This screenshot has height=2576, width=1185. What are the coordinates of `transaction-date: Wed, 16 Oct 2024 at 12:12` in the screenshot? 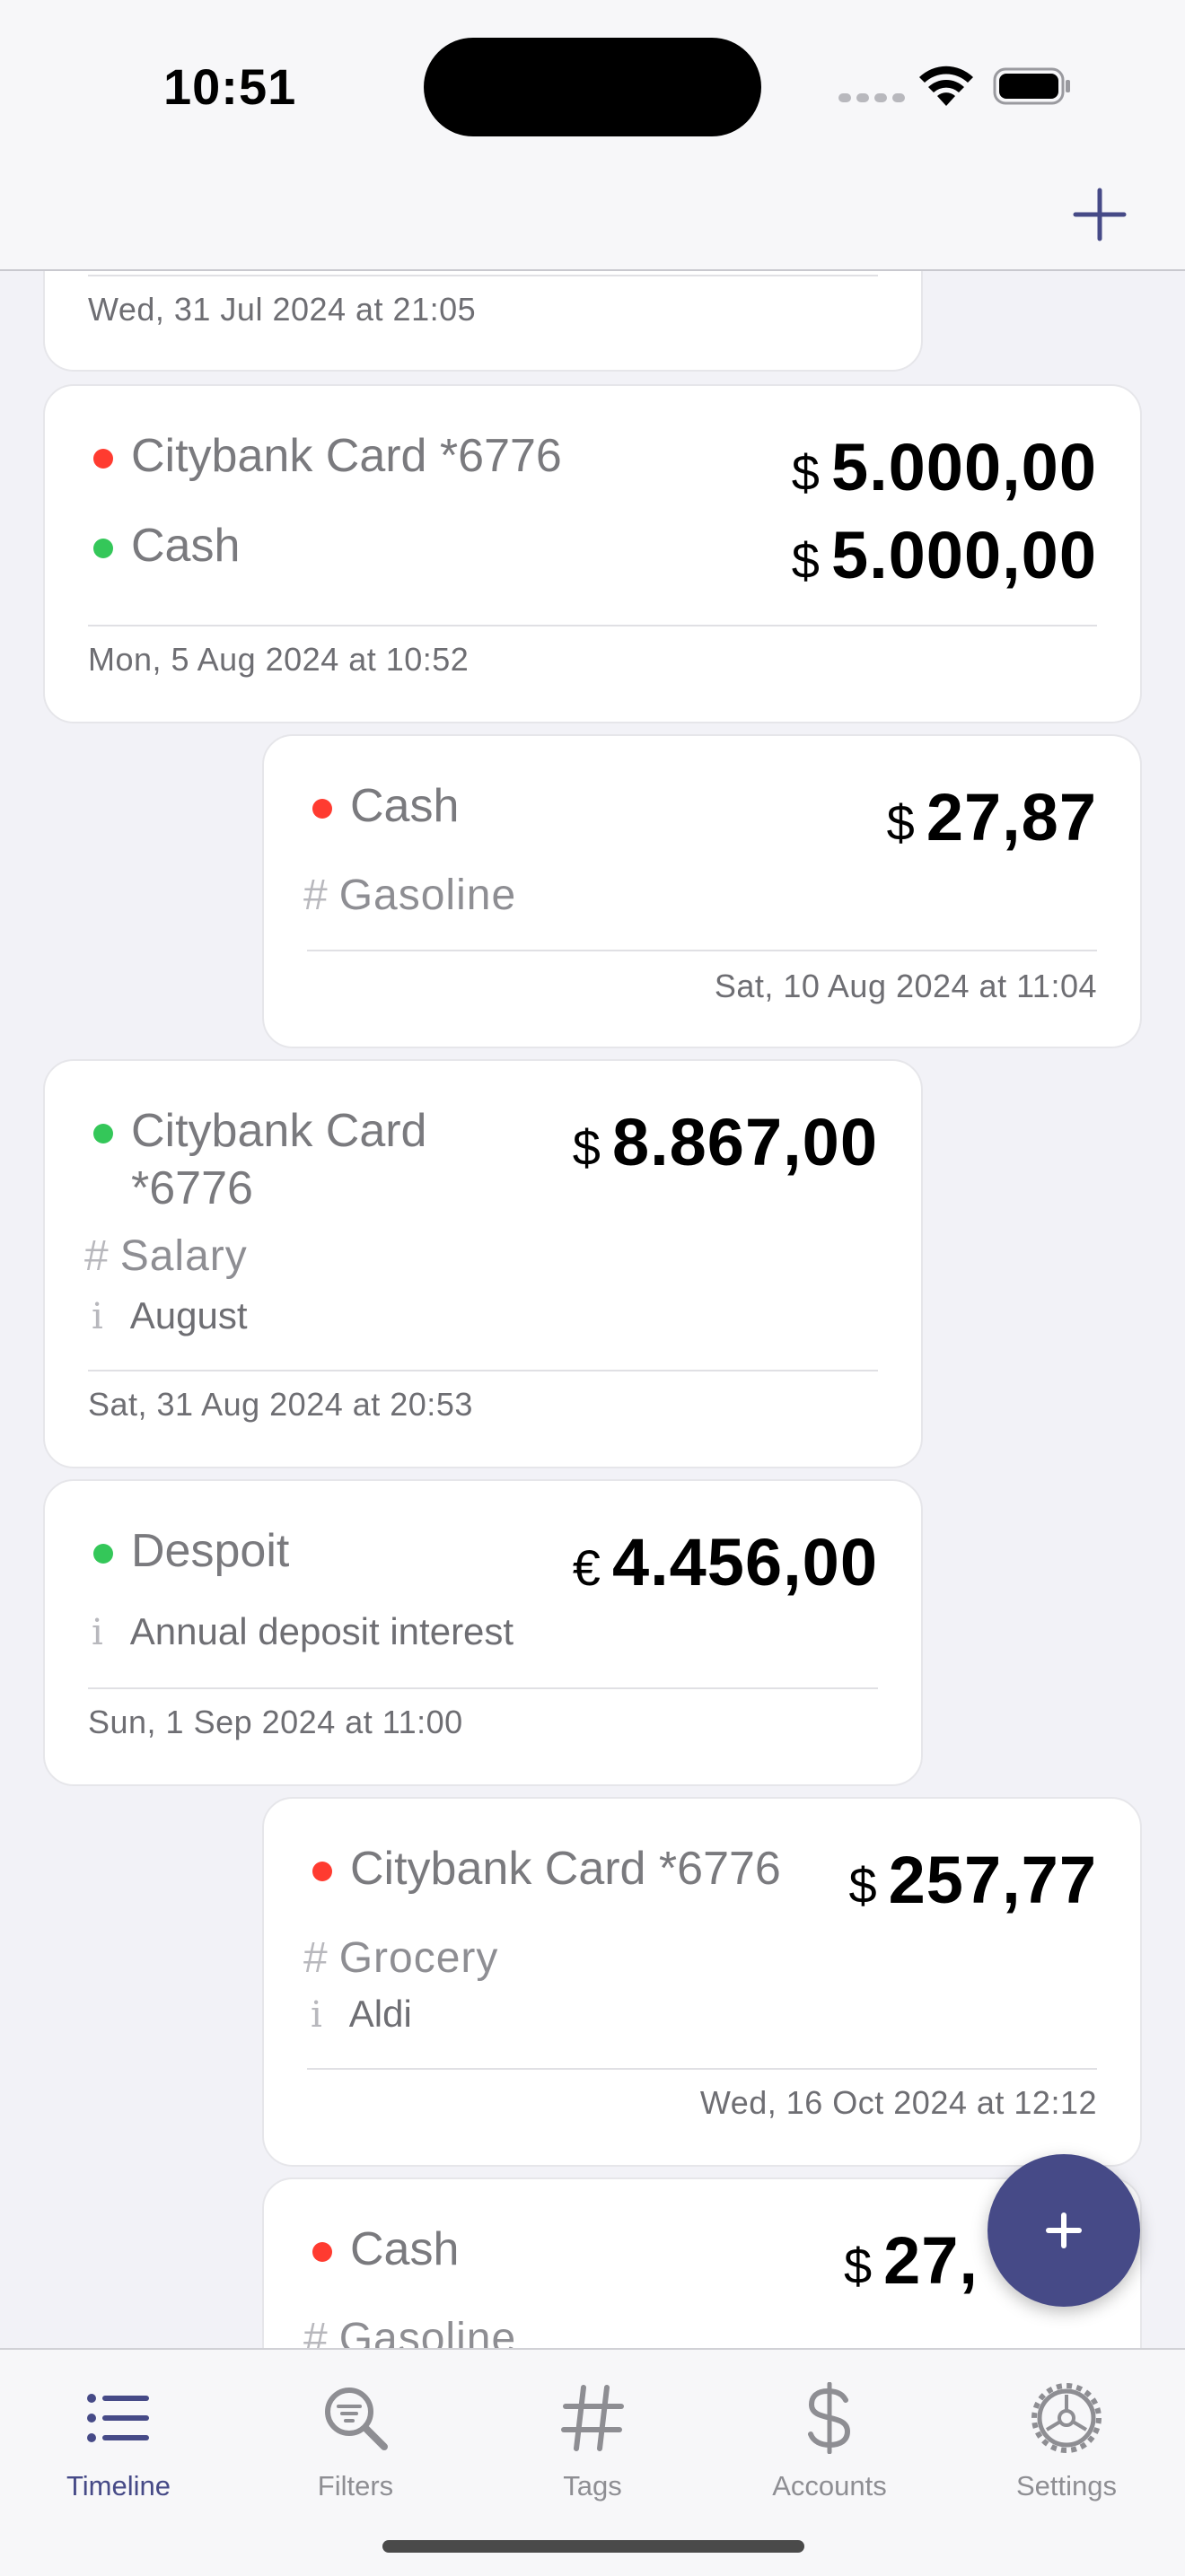 It's located at (898, 2102).